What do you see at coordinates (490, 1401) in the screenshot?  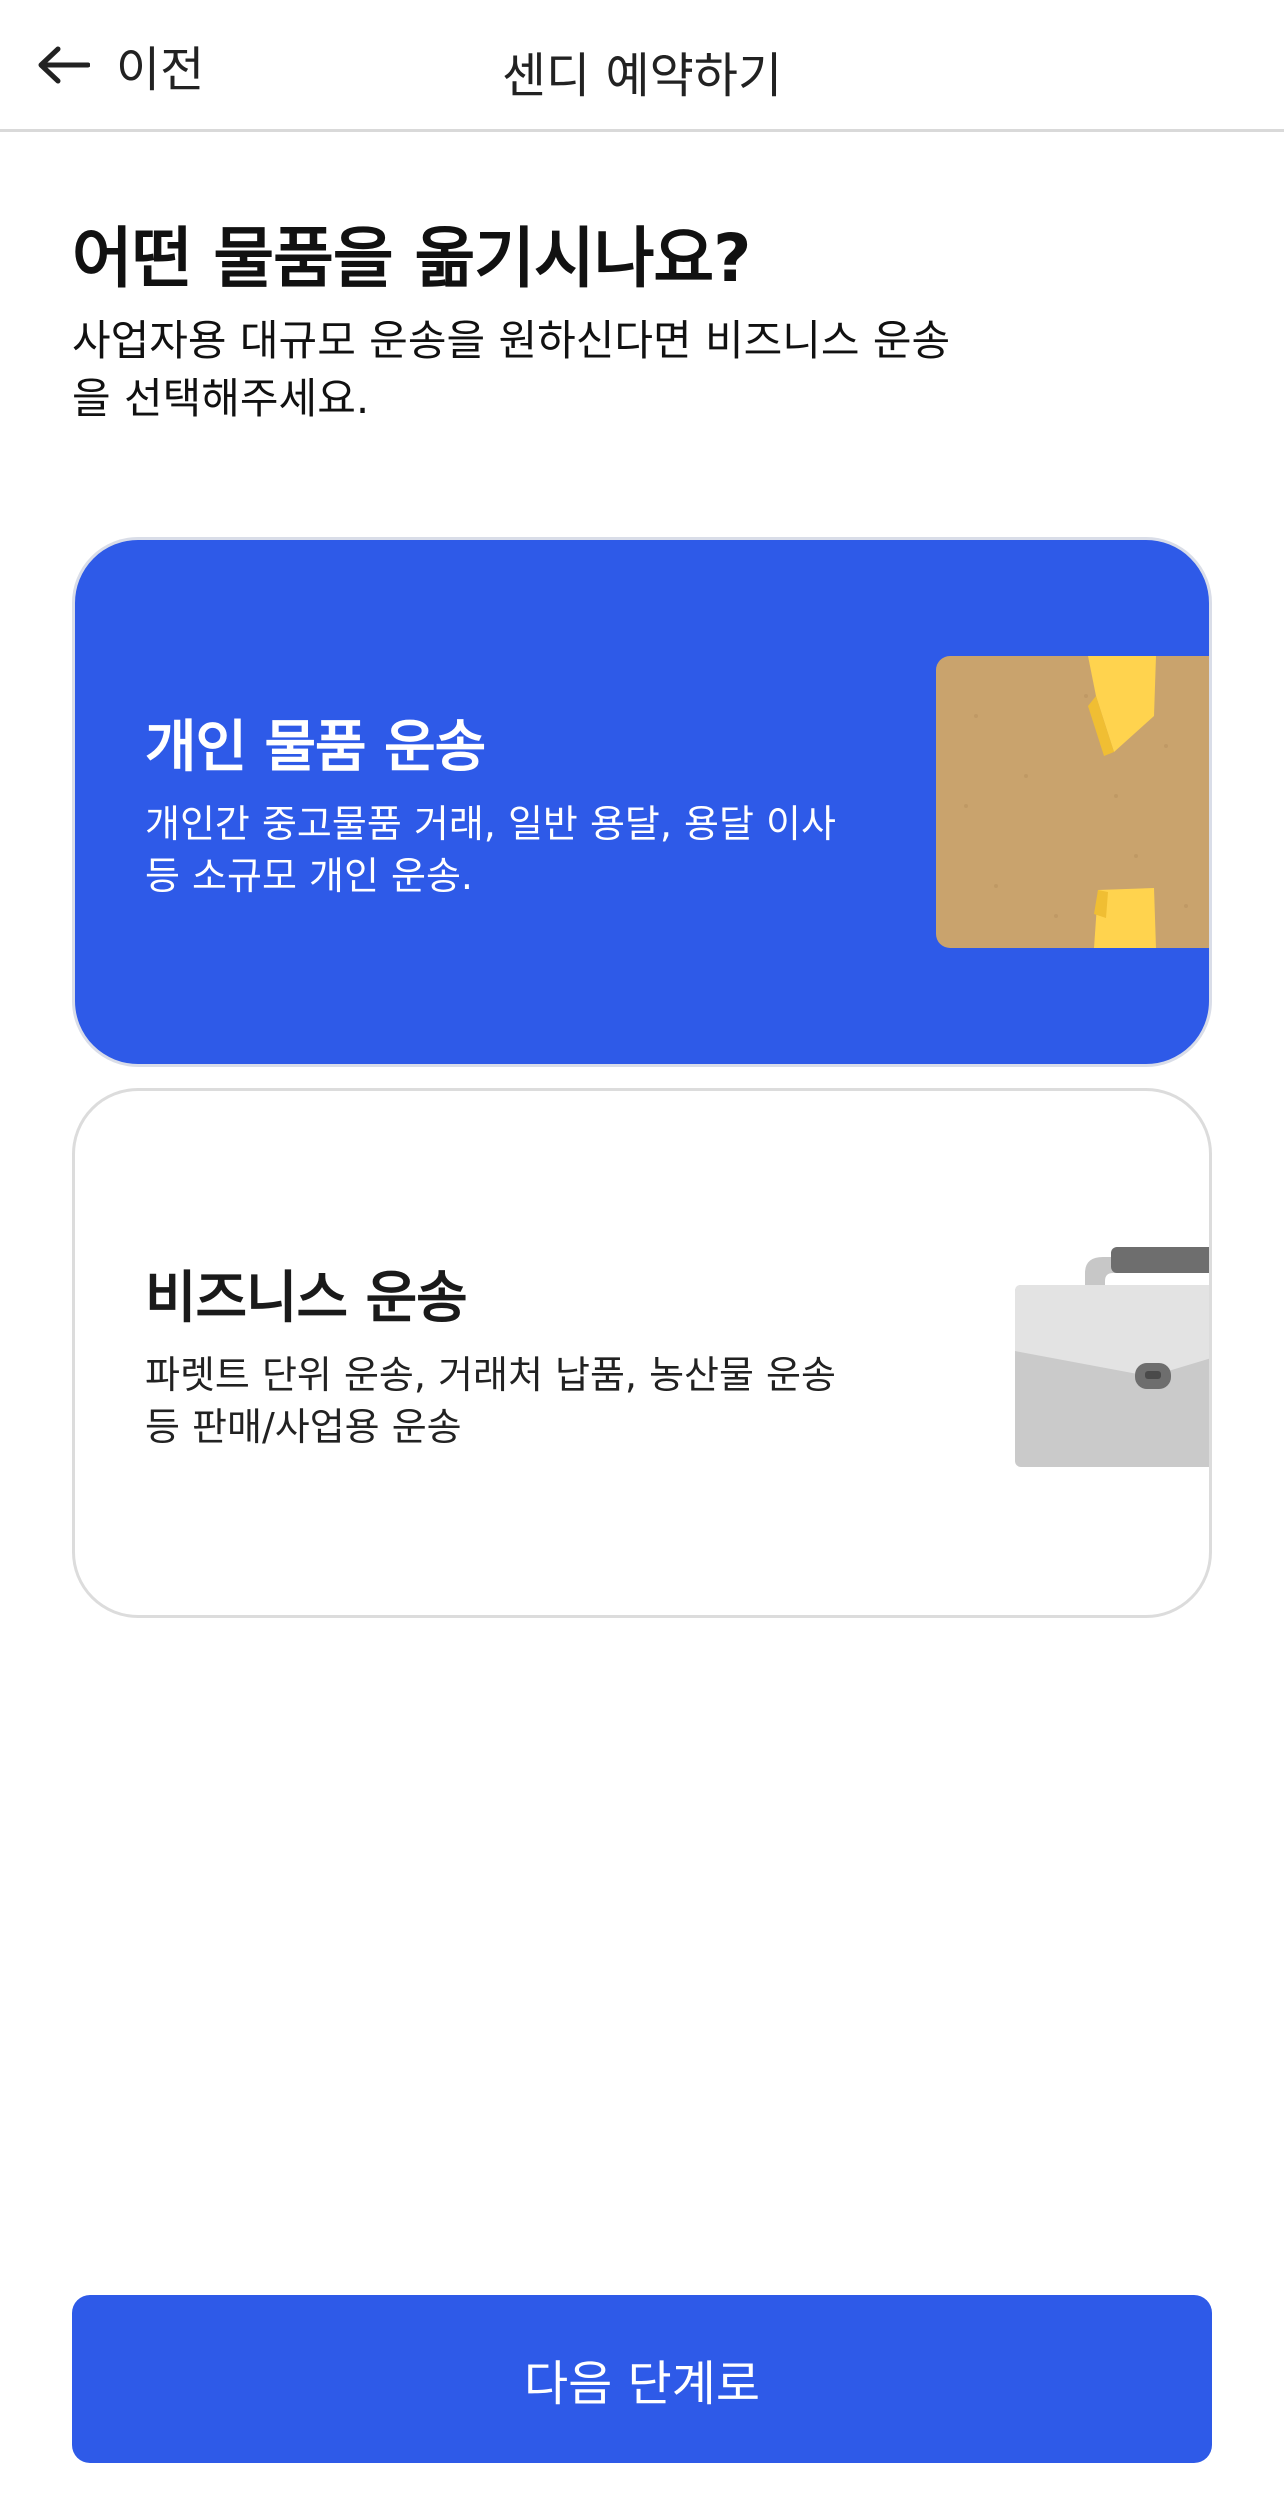 I see `option-description: 파렛트 단위 운송, 거래처 납품, 농산물 운송 등 판매/사업용 운송` at bounding box center [490, 1401].